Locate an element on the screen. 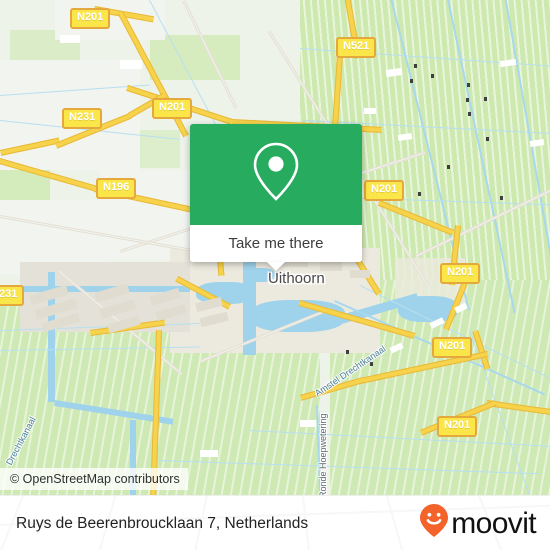 This screenshot has height=550, width=550. road-shield-n231: N231 is located at coordinates (82, 118).